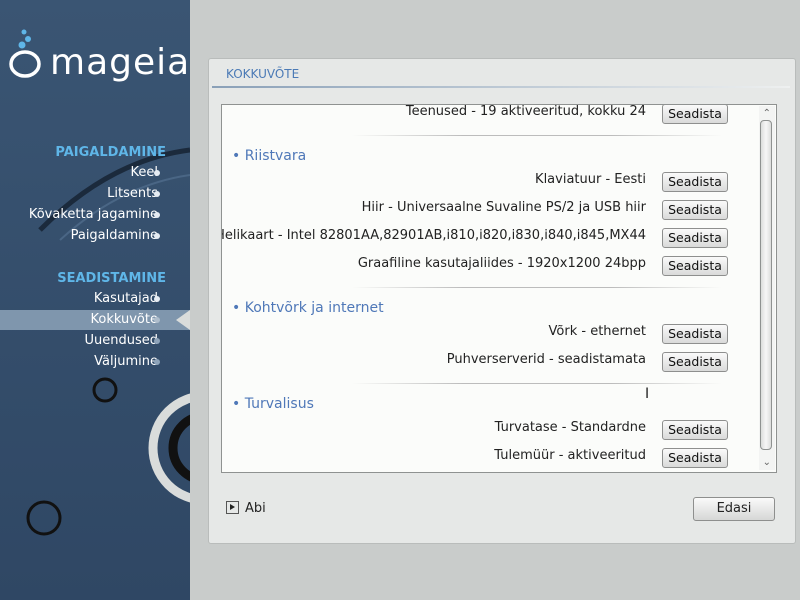  I want to click on configure-soundcard-button: Seadista, so click(695, 238).